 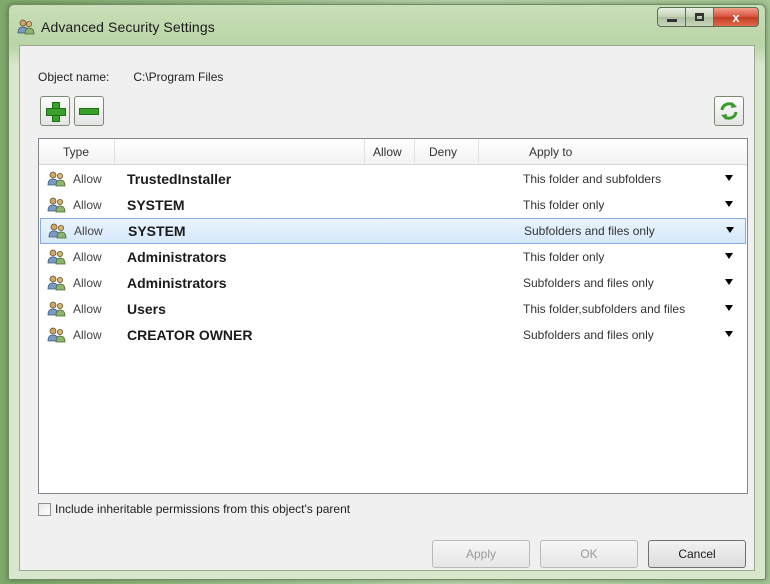 What do you see at coordinates (77, 152) in the screenshot?
I see `column-header-type: Type` at bounding box center [77, 152].